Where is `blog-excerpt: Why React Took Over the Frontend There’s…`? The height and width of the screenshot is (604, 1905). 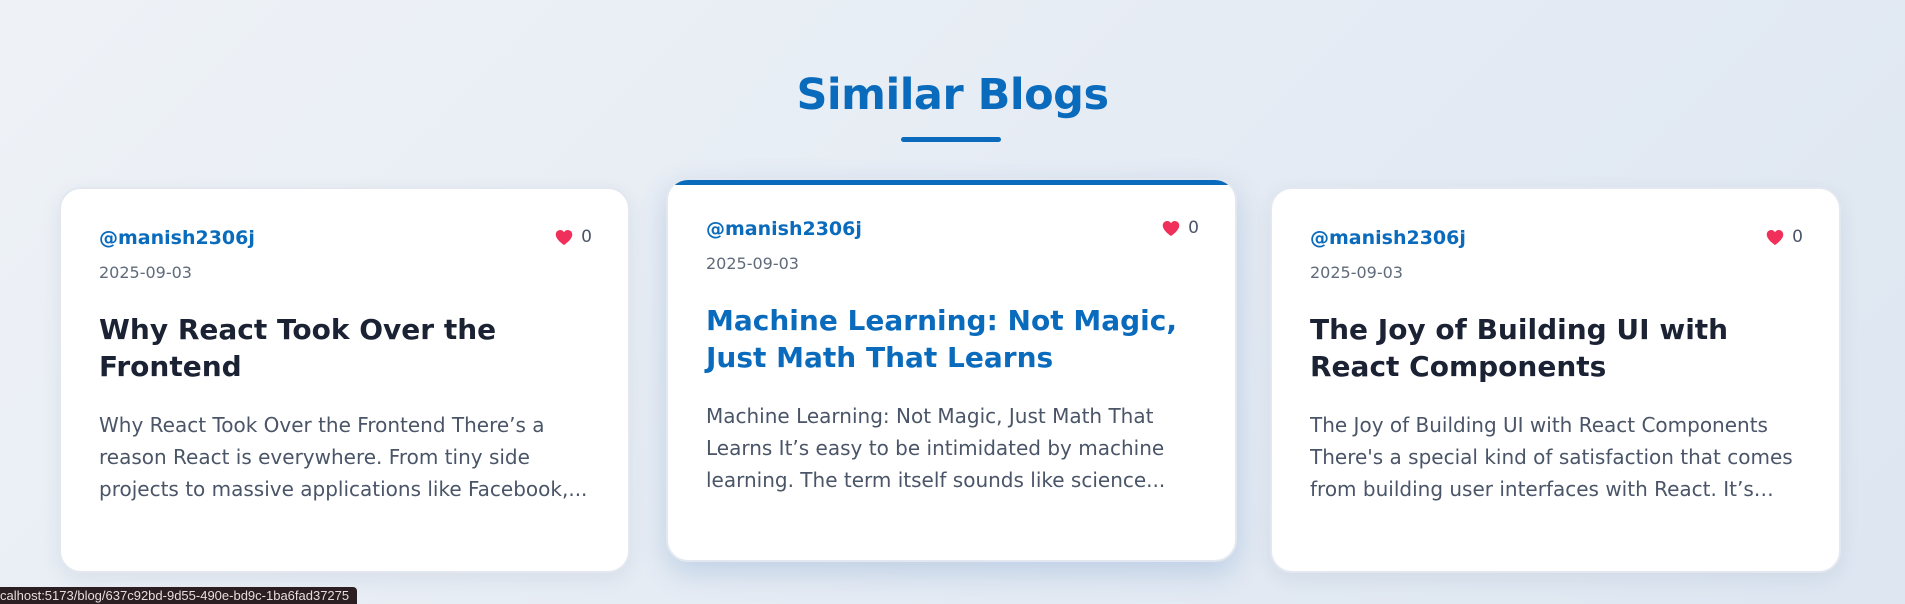
blog-excerpt: Why React Took Over the Frontend There’s… is located at coordinates (343, 457).